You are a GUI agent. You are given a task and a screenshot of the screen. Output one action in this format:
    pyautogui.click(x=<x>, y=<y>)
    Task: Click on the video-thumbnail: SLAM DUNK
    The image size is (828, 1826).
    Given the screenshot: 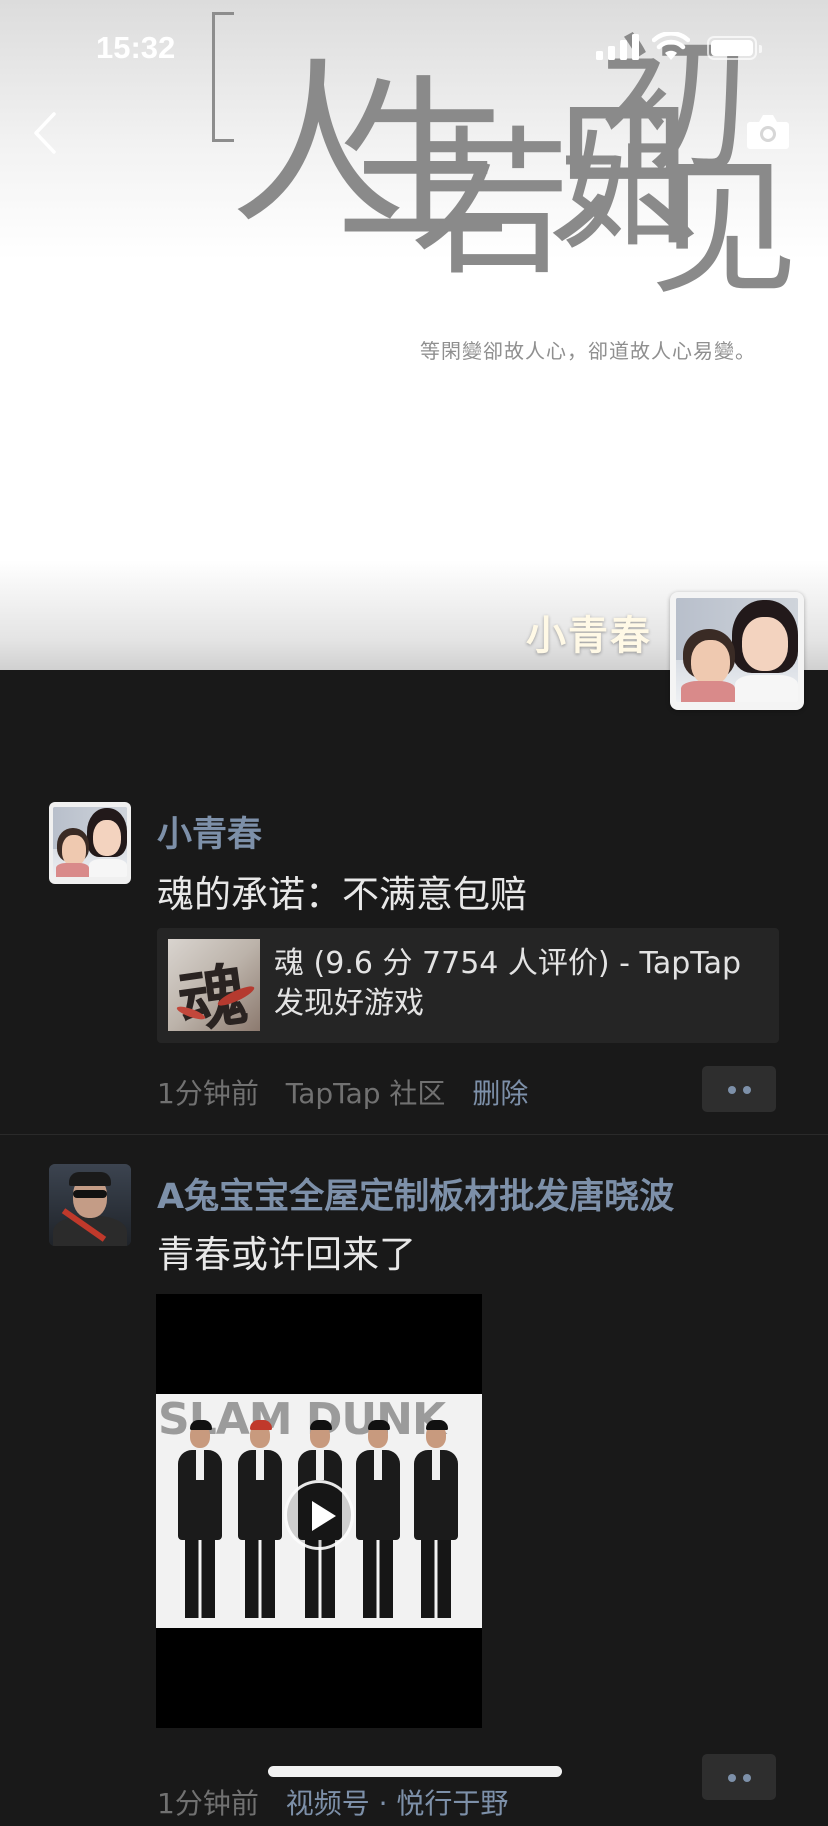 What is the action you would take?
    pyautogui.click(x=319, y=1511)
    